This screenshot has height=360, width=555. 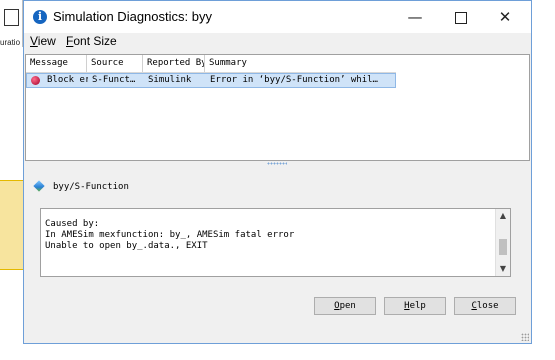 I want to click on close-label: lose, so click(x=487, y=306).